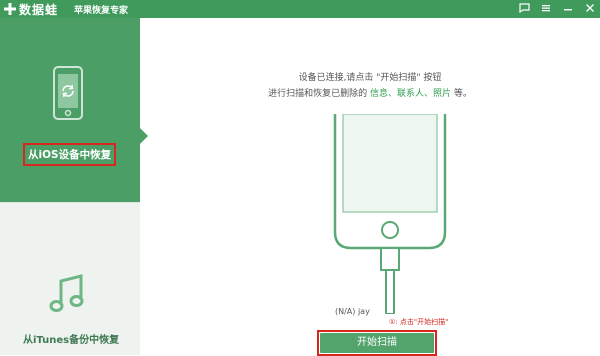 Image resolution: width=600 pixels, height=356 pixels. What do you see at coordinates (10, 9) in the screenshot?
I see `plus-logo-icon` at bounding box center [10, 9].